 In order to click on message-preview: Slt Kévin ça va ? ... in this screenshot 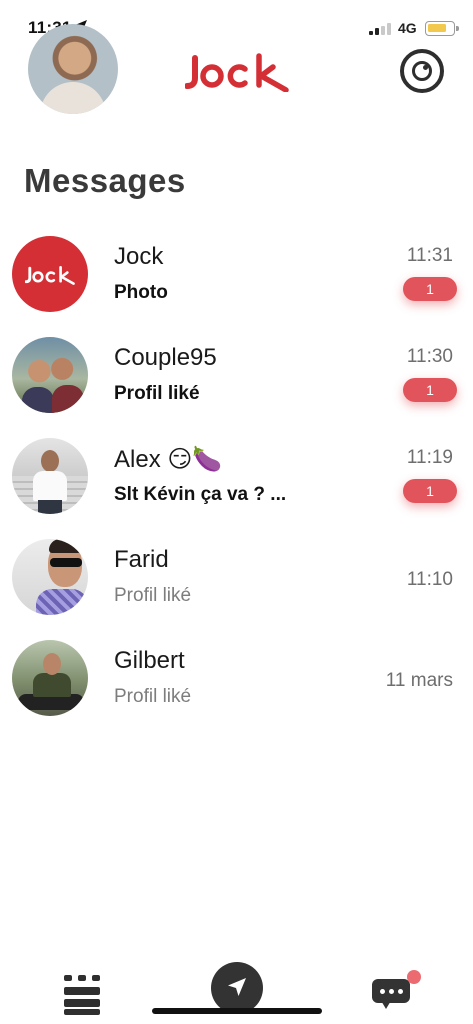, I will do `click(200, 494)`.